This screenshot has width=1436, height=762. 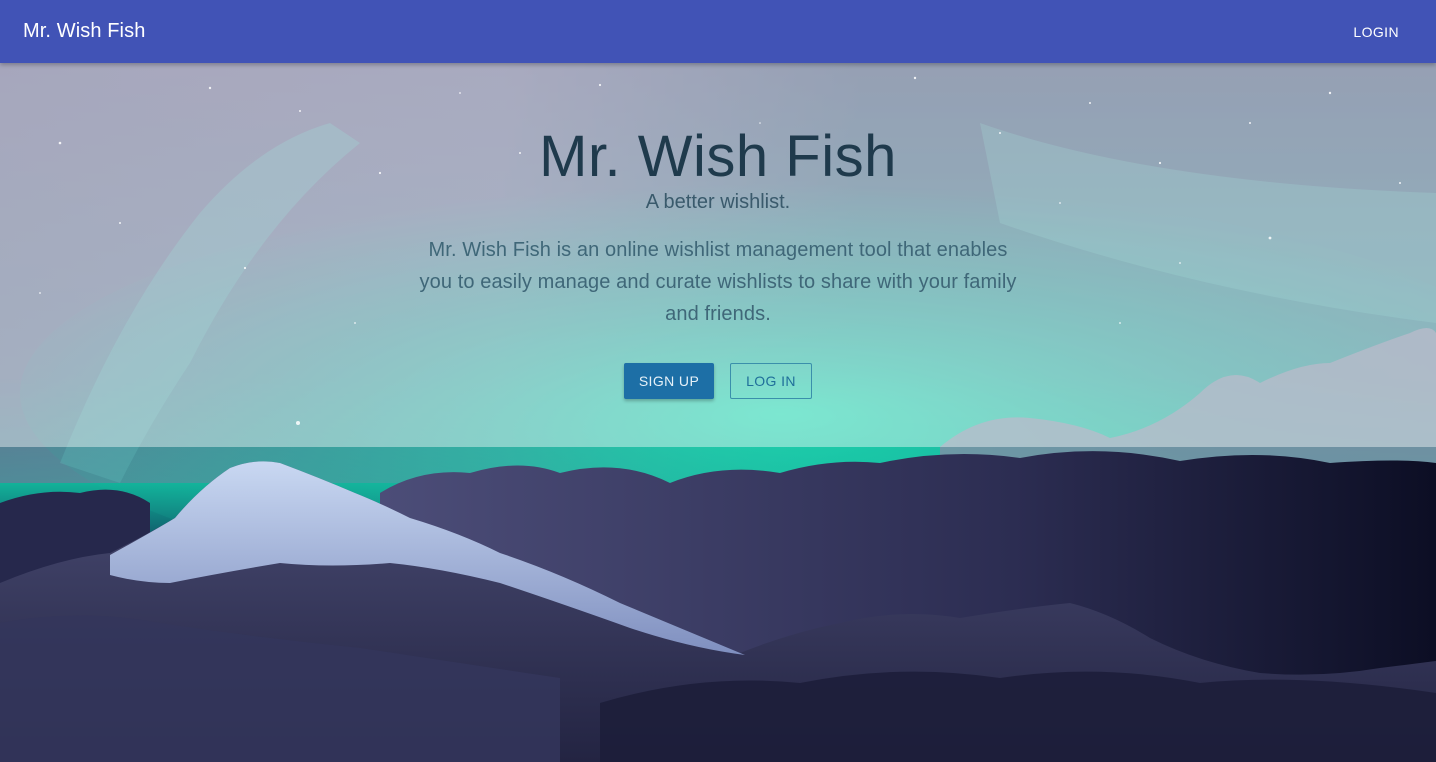 What do you see at coordinates (718, 156) in the screenshot?
I see `hero-title: Mr. Wish Fish` at bounding box center [718, 156].